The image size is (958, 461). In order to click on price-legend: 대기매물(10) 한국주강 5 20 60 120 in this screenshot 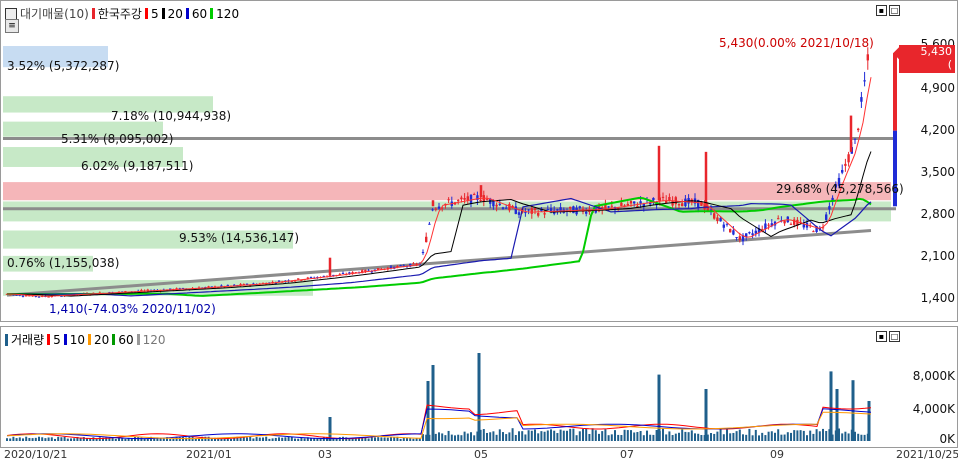, I will do `click(122, 13)`.